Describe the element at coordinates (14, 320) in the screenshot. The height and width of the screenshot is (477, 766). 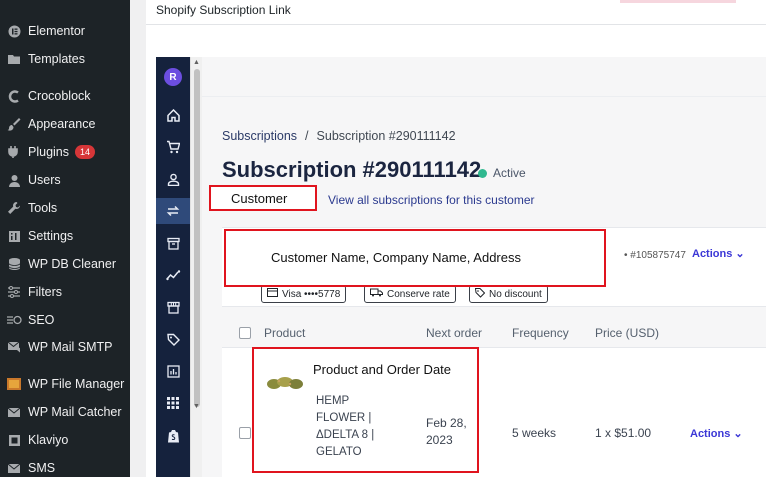
I see `seo-icon` at that location.